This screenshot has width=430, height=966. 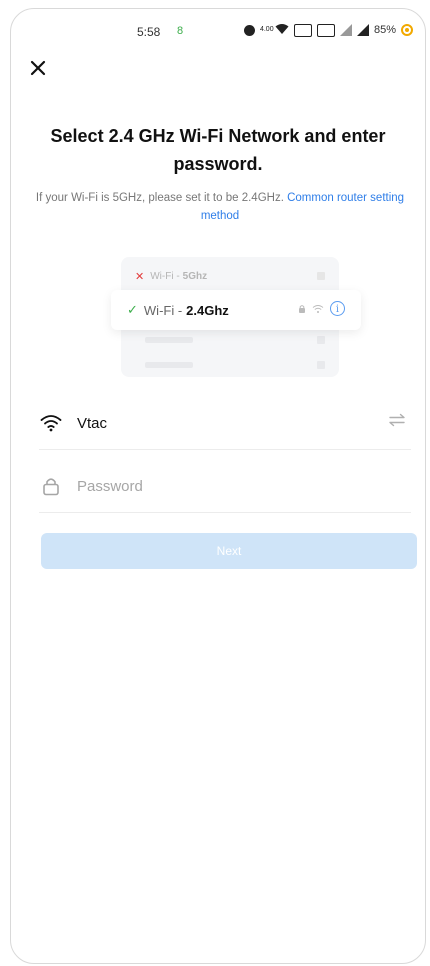 I want to click on illustration-row-5ghz: ✕ Wi-Fi - 5Ghz, so click(x=230, y=276).